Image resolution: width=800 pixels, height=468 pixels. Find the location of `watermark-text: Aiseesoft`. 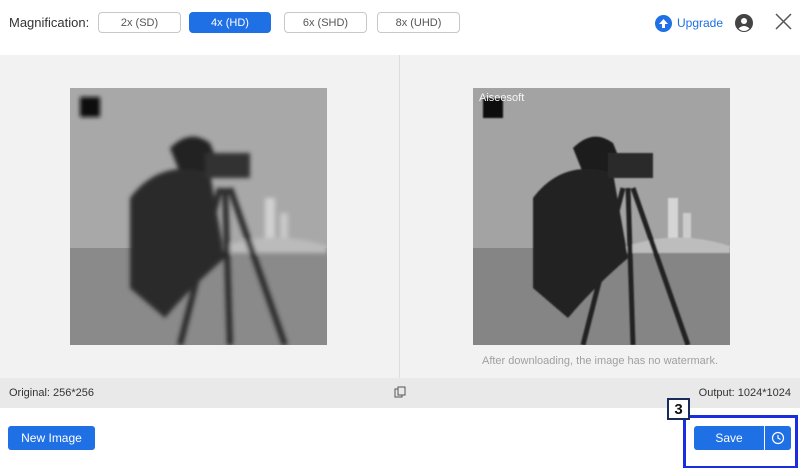

watermark-text: Aiseesoft is located at coordinates (502, 98).